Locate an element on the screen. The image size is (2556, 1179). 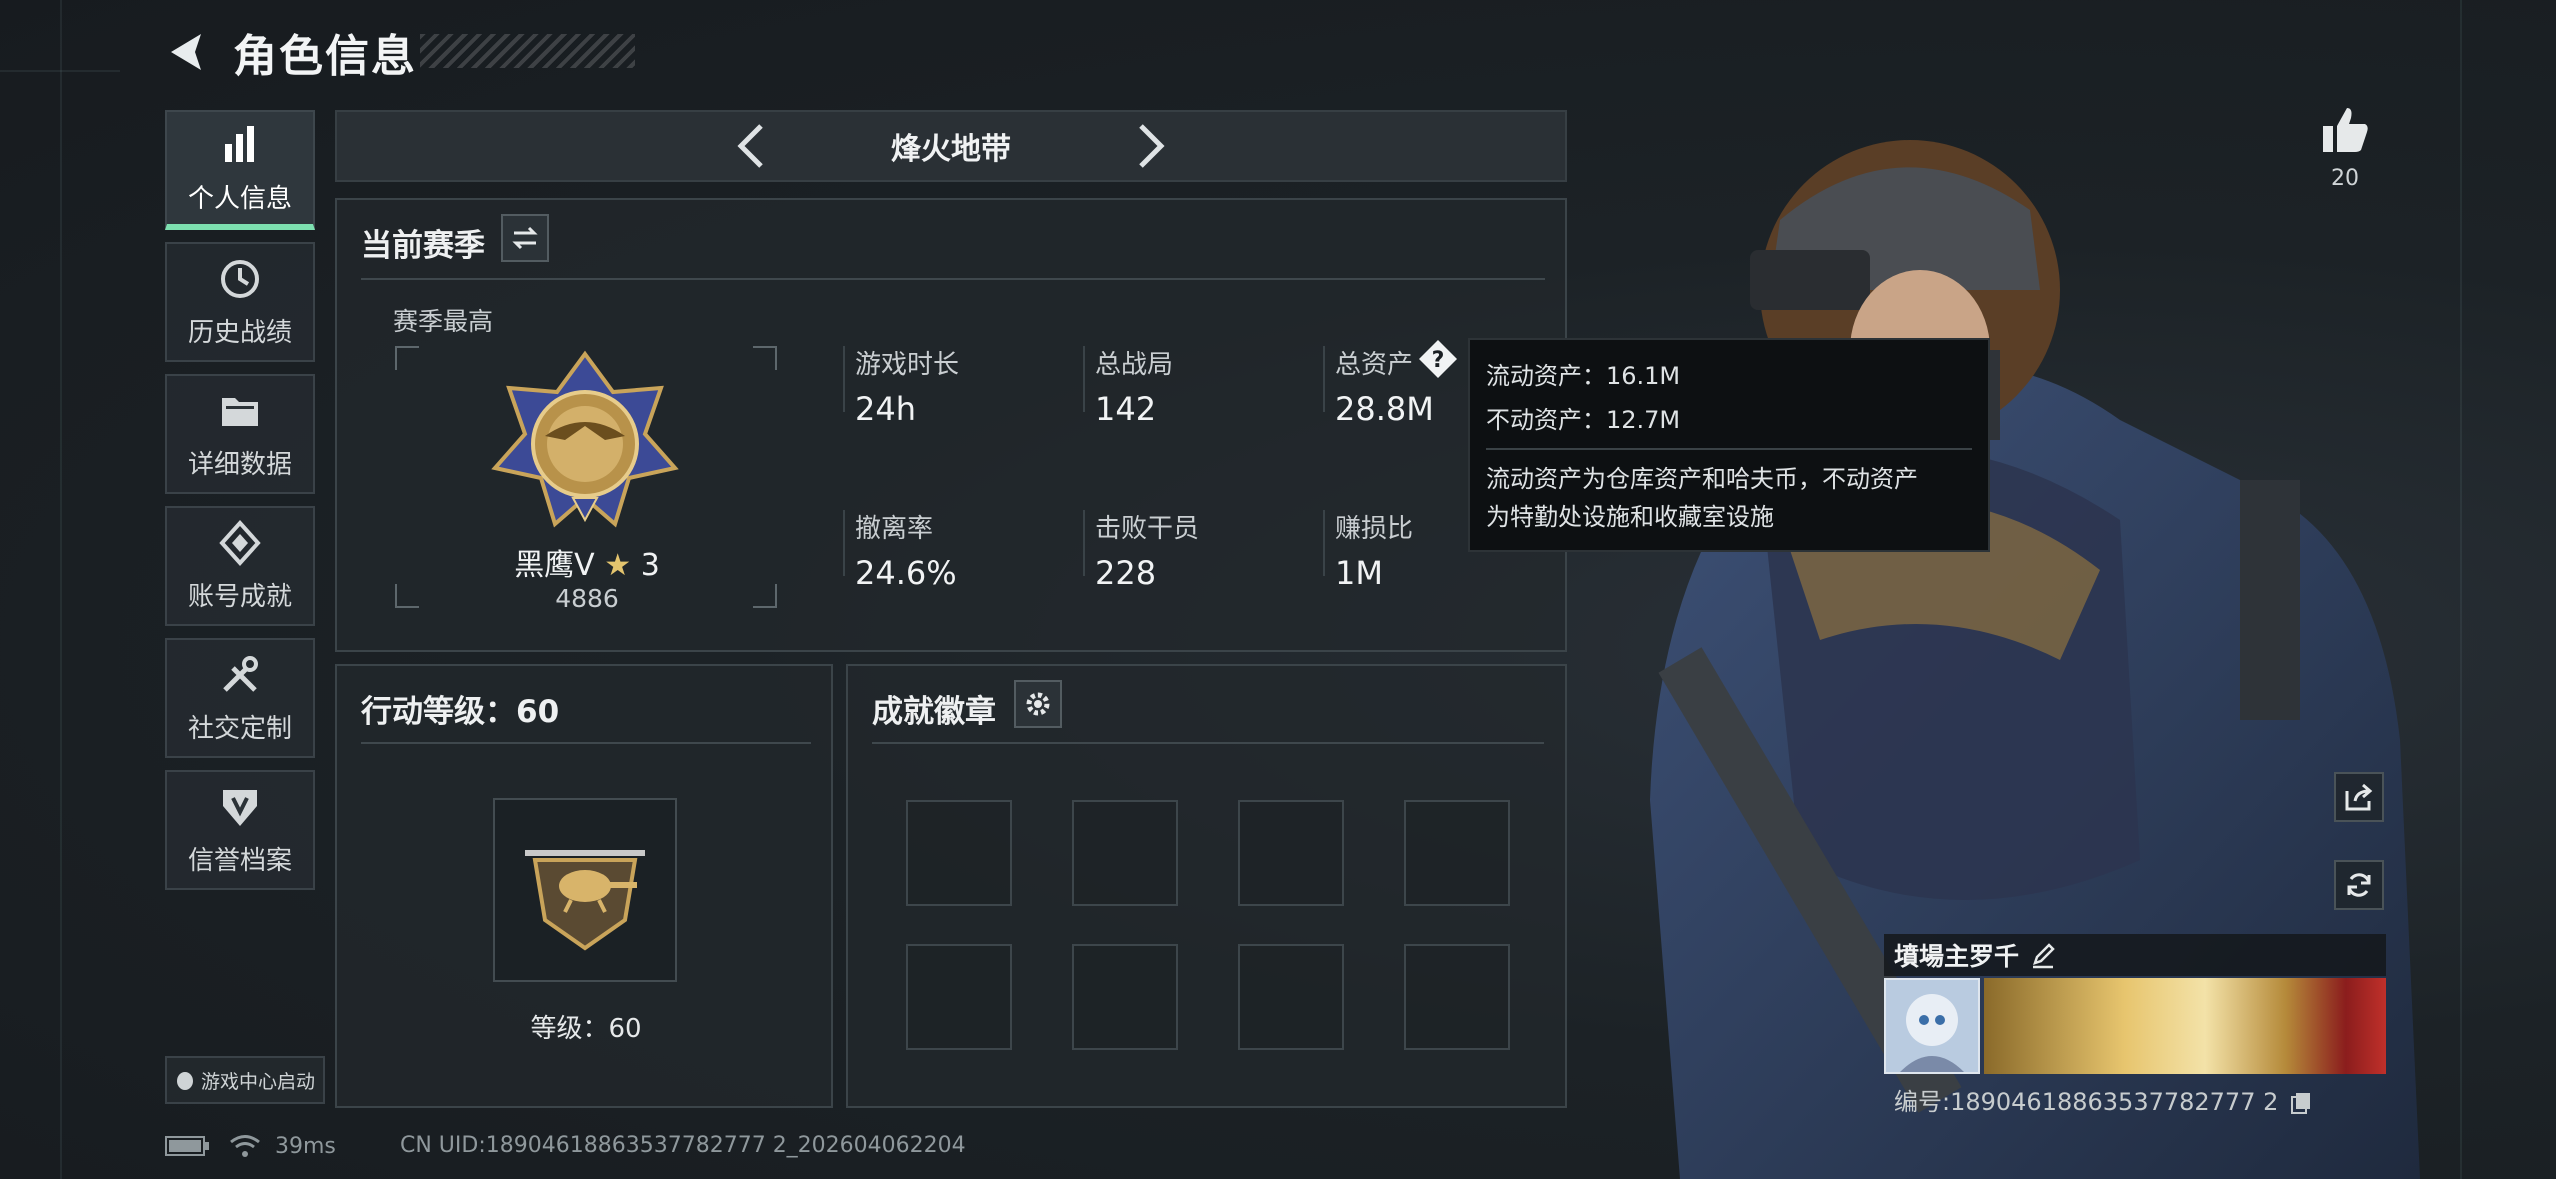
sidebar-item-label: 信誉档案 is located at coordinates (239, 860).